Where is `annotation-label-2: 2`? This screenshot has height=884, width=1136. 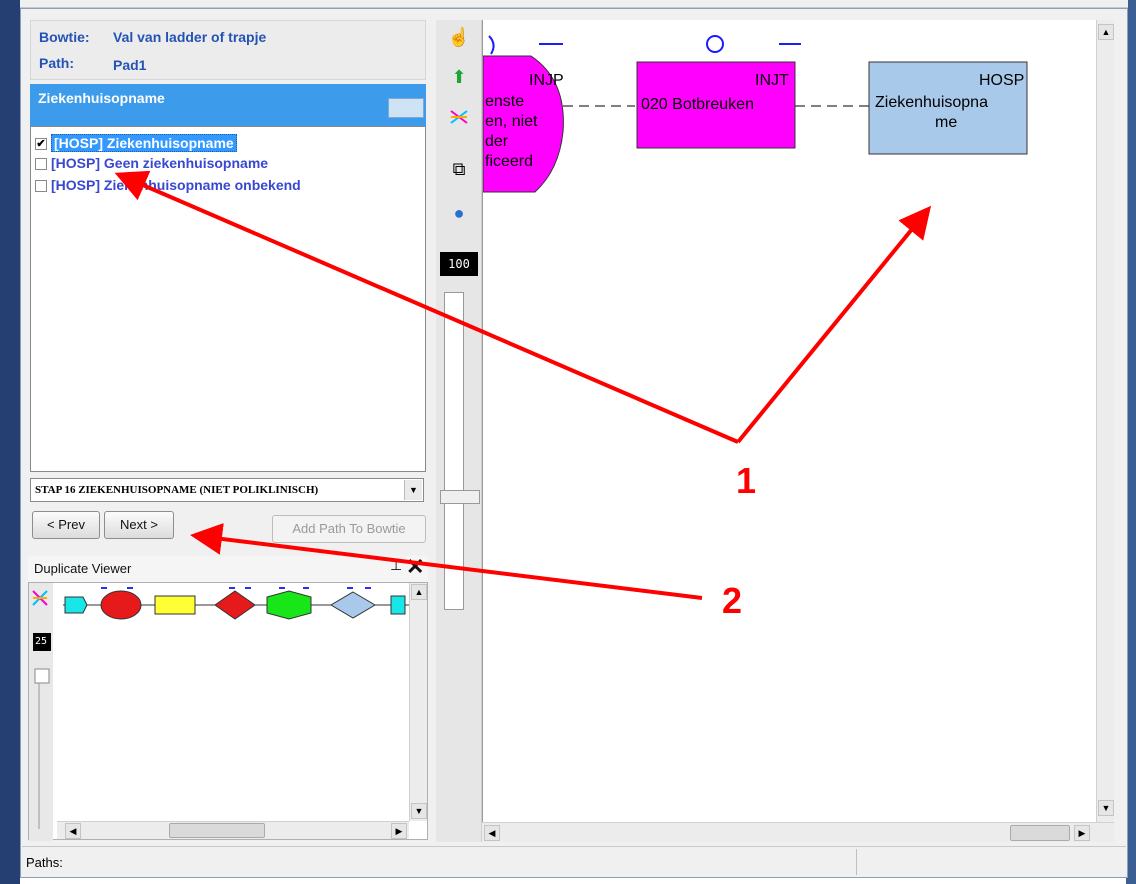
annotation-label-2: 2 is located at coordinates (732, 600).